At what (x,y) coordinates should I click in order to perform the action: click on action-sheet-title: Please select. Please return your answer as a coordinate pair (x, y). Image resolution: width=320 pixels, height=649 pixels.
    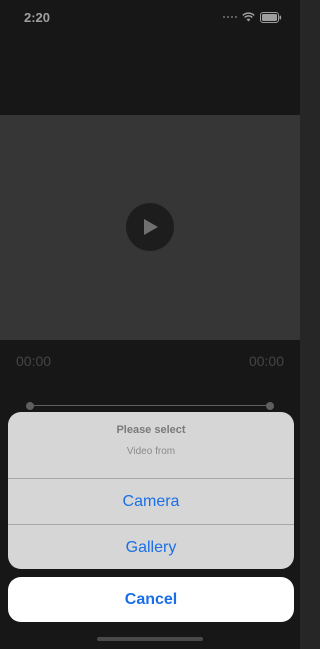
    Looking at the image, I should click on (151, 430).